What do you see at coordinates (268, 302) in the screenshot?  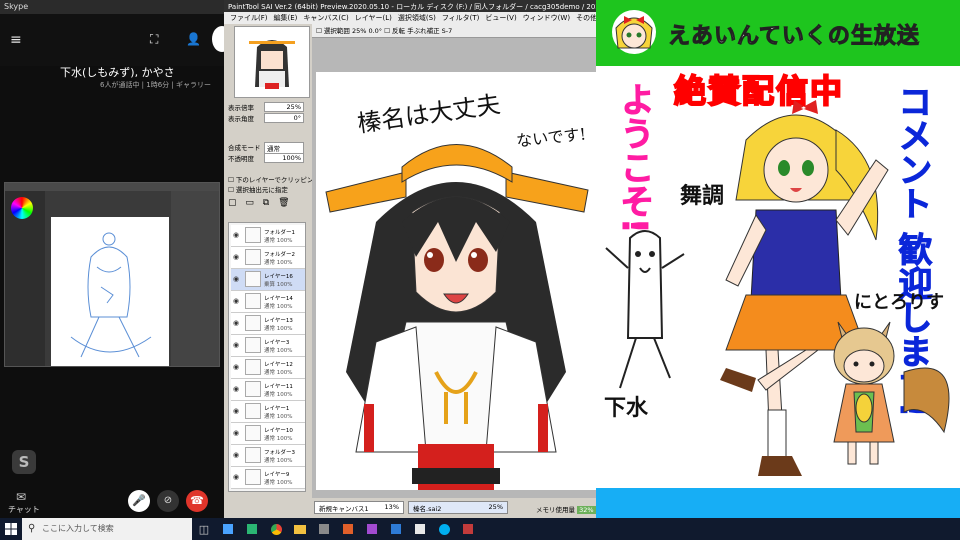 I see `layer-row: ◉ レイヤー14 通常 100%` at bounding box center [268, 302].